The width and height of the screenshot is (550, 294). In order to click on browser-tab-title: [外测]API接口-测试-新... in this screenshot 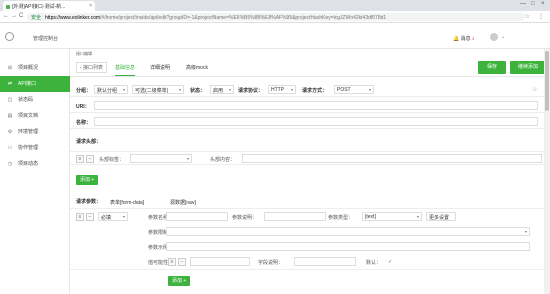, I will do `click(39, 7)`.